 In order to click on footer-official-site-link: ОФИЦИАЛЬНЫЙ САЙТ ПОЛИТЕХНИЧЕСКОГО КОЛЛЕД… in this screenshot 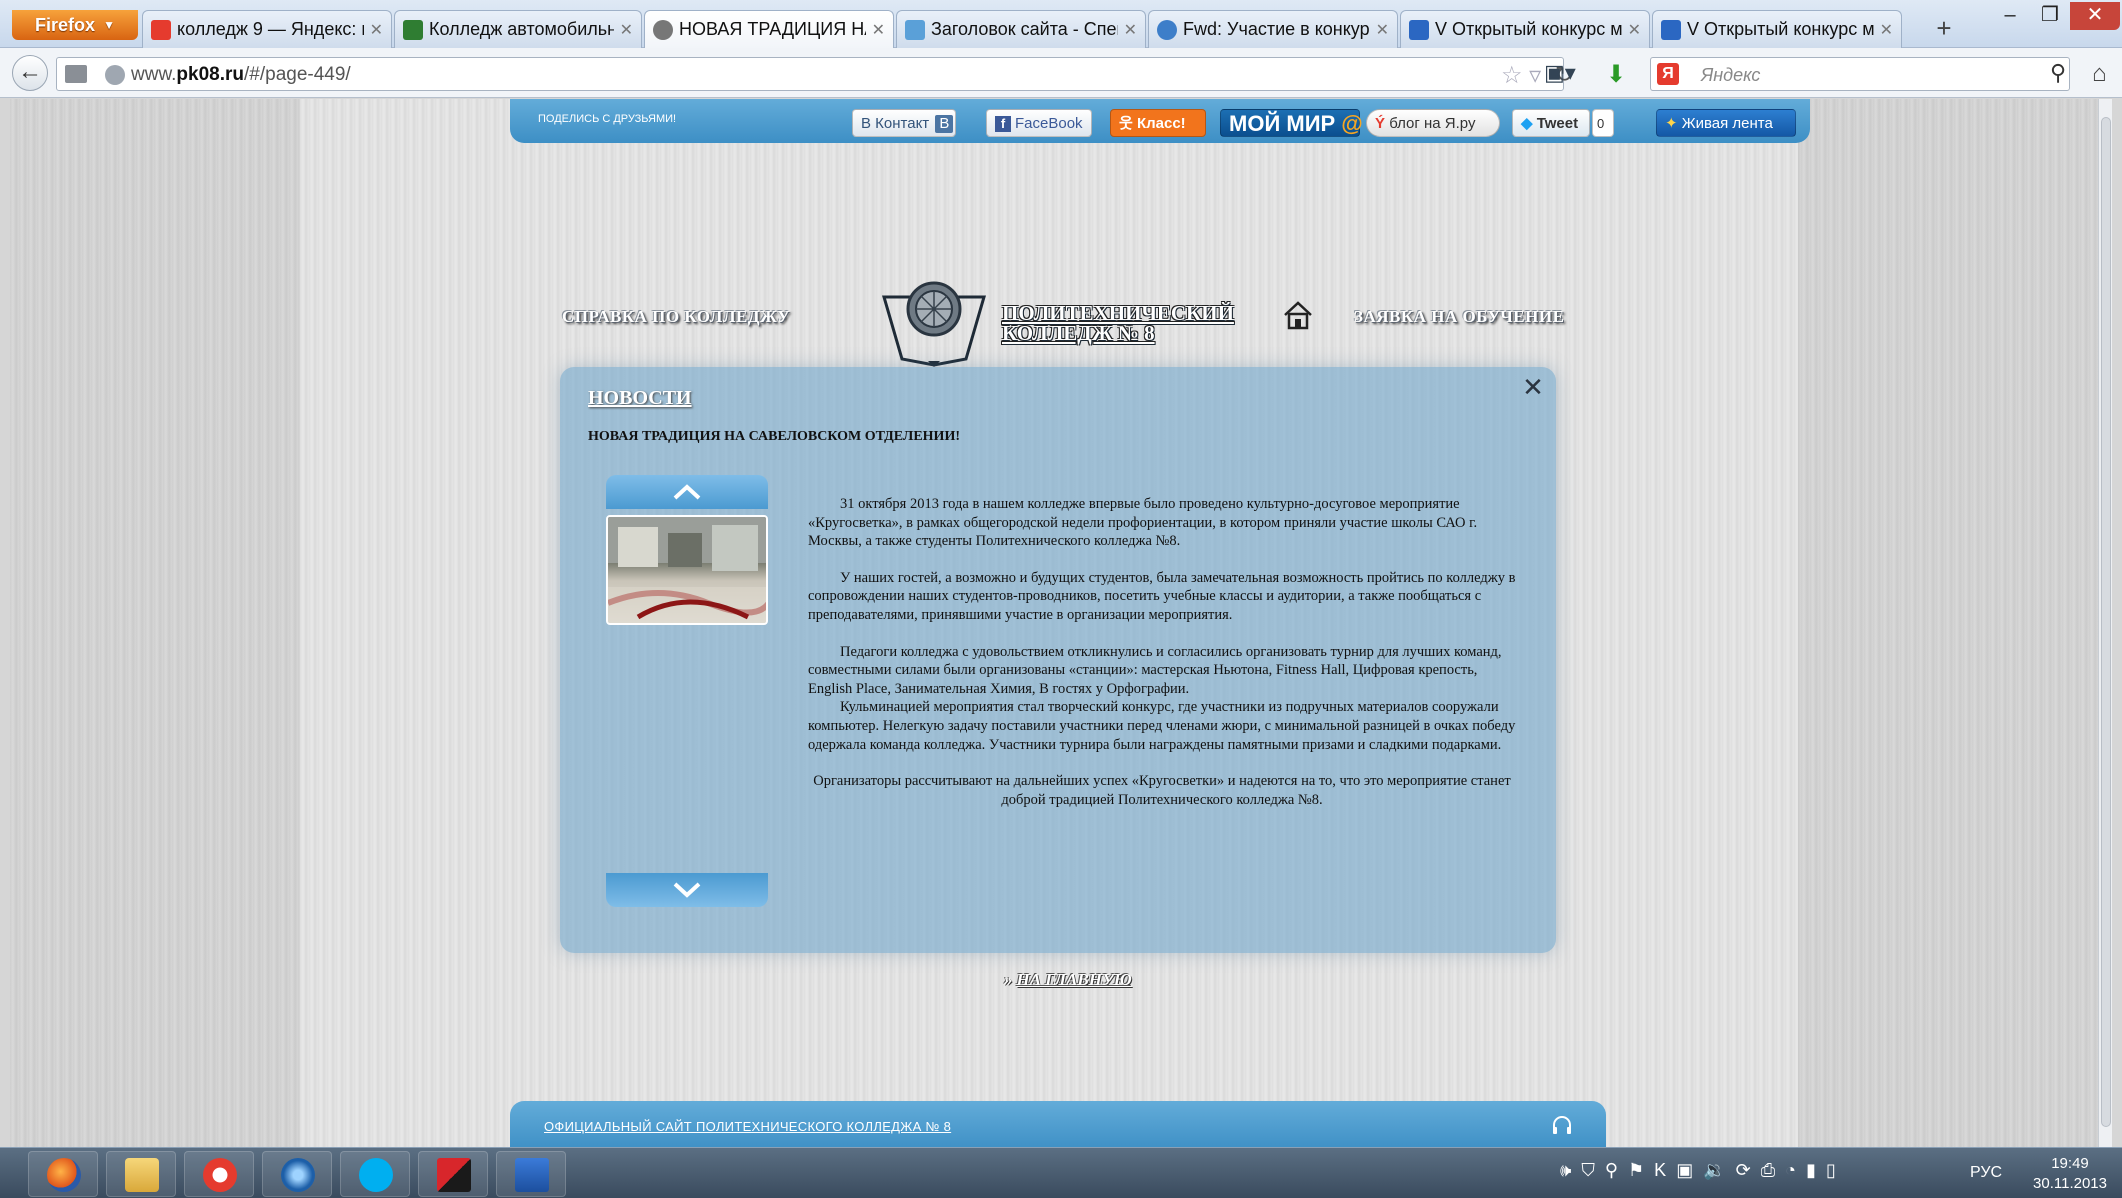, I will do `click(747, 1126)`.